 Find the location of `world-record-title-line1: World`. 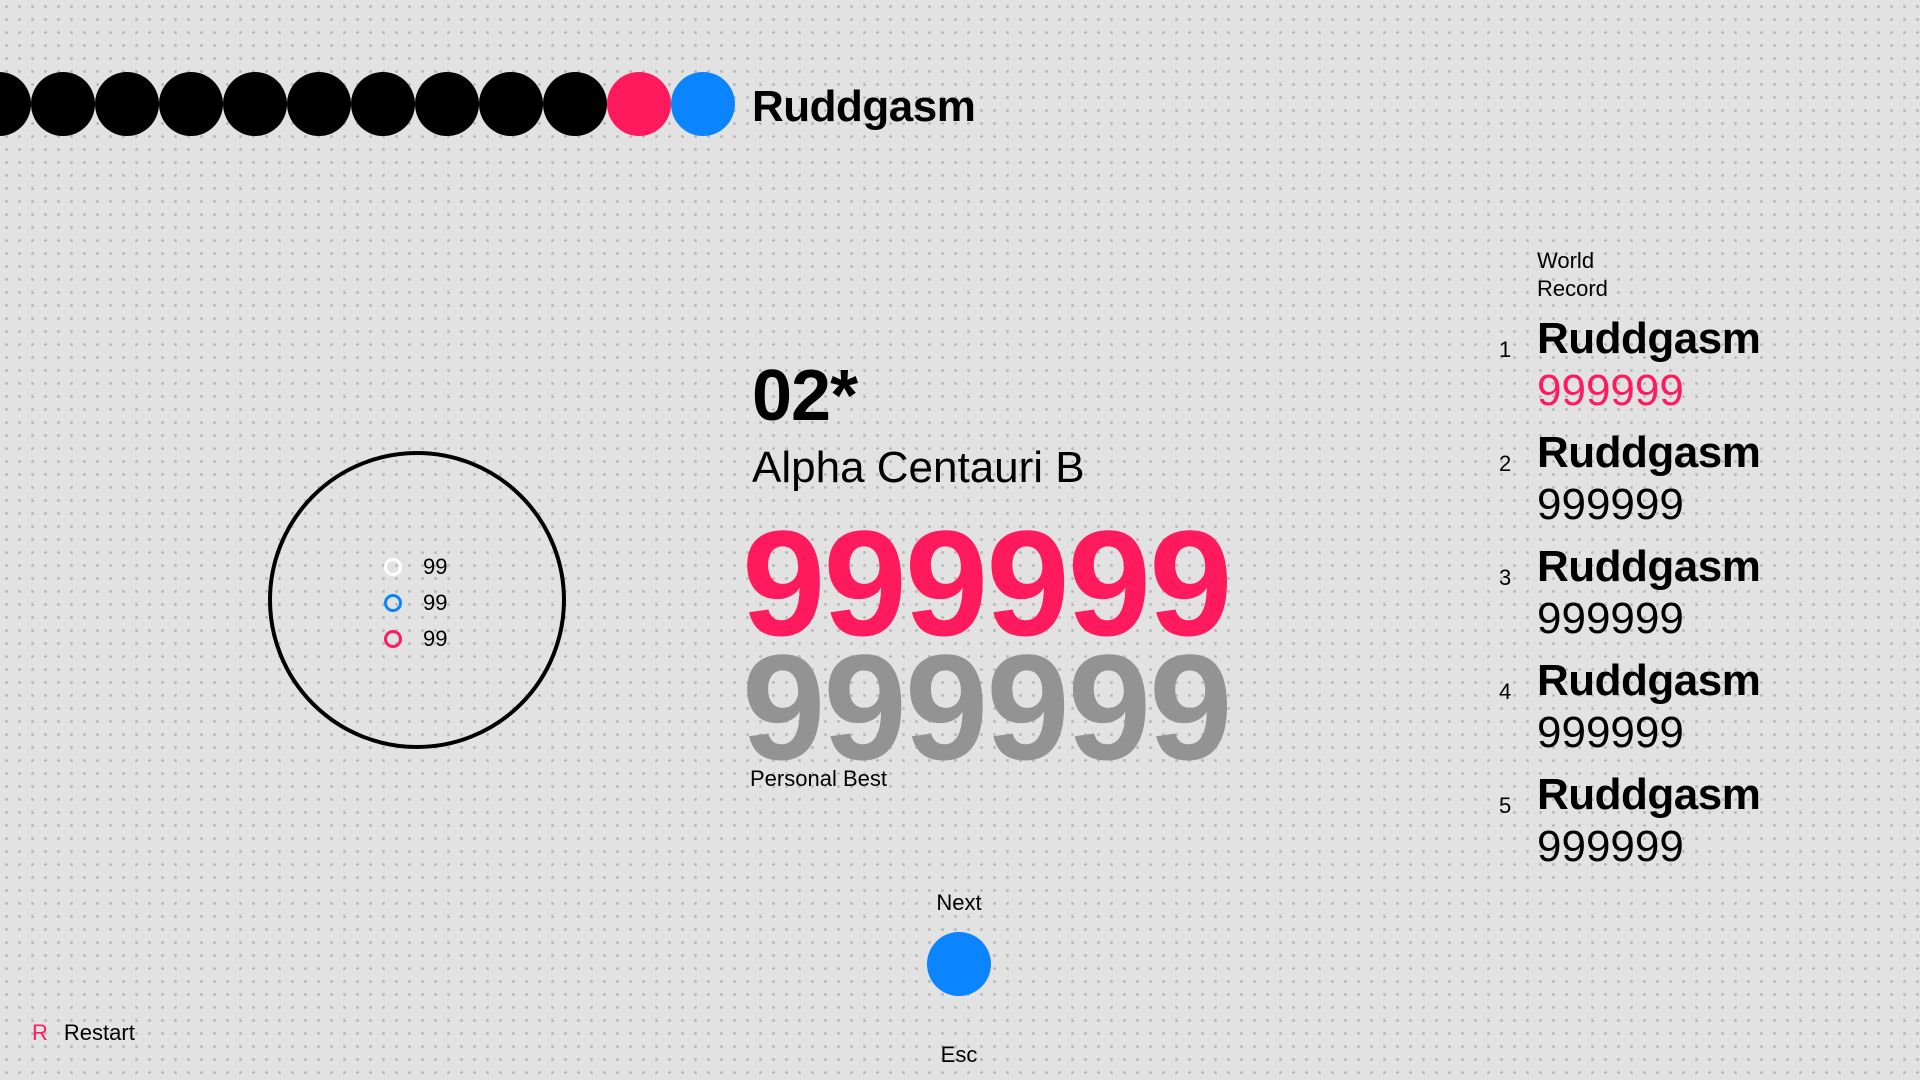

world-record-title-line1: World is located at coordinates (1566, 260).